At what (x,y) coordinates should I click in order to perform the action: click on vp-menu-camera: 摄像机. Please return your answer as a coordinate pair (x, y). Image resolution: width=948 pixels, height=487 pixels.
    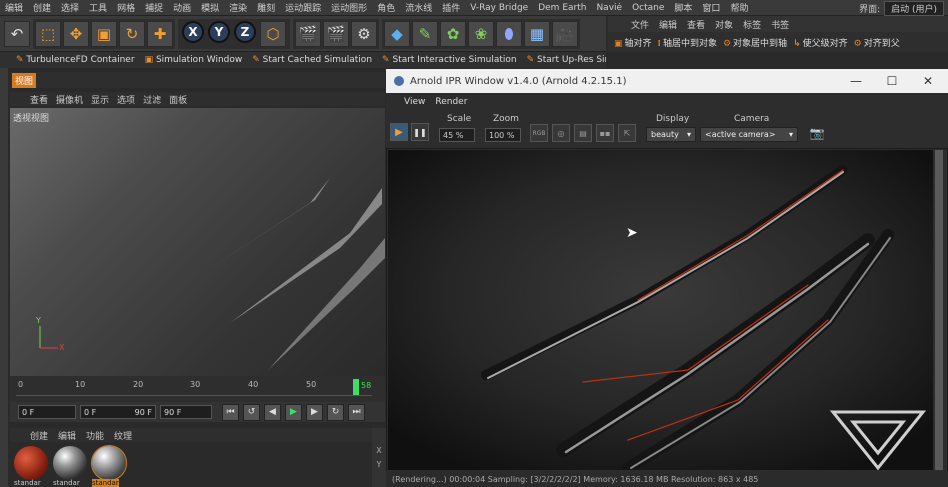
    Looking at the image, I should click on (69, 99).